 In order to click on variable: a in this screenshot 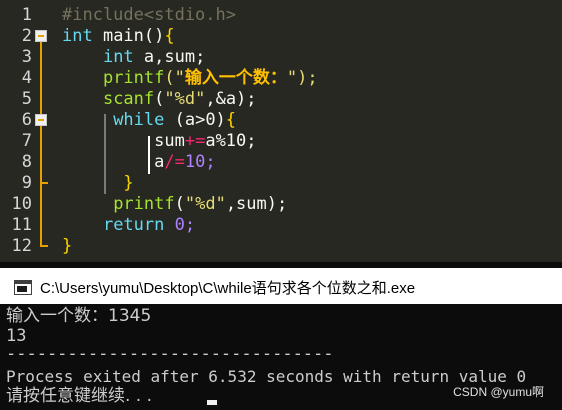, I will do `click(159, 162)`.